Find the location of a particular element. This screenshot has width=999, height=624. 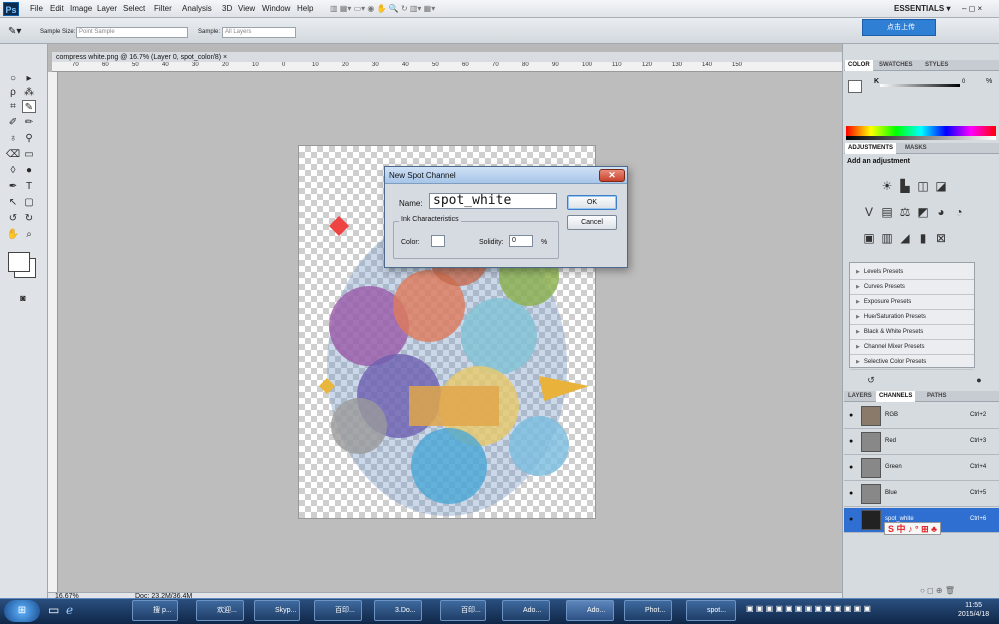

menu-help: Help is located at coordinates (305, 8).